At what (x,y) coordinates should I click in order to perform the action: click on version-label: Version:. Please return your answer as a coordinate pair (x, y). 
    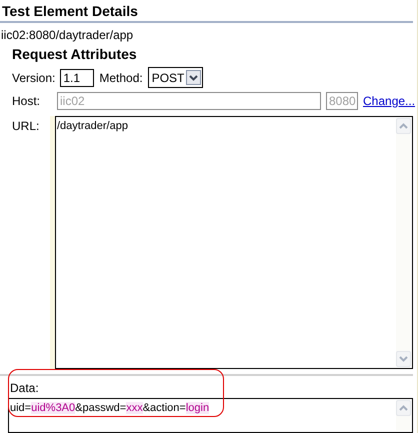
    Looking at the image, I should click on (34, 77).